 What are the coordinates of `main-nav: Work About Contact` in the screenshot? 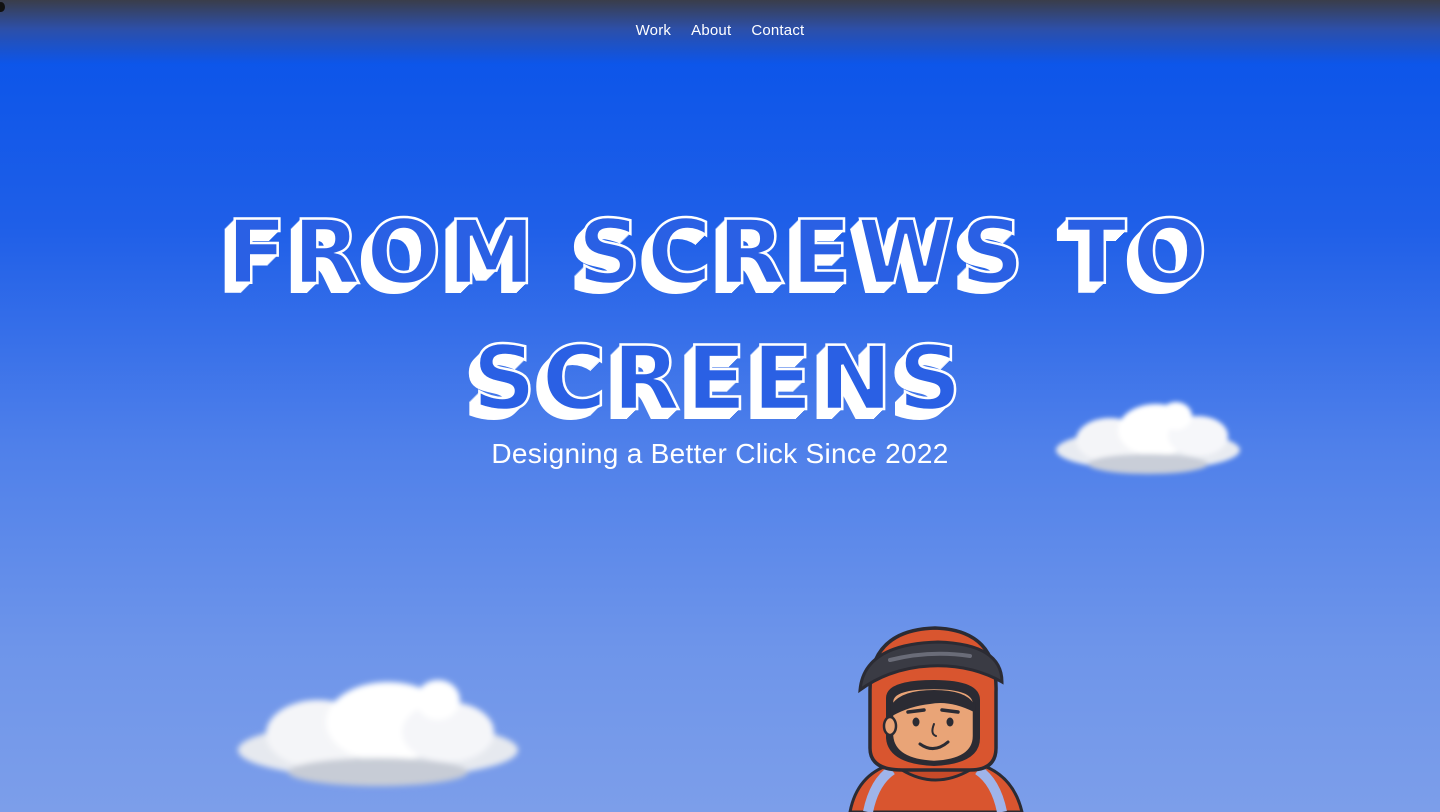 It's located at (720, 30).